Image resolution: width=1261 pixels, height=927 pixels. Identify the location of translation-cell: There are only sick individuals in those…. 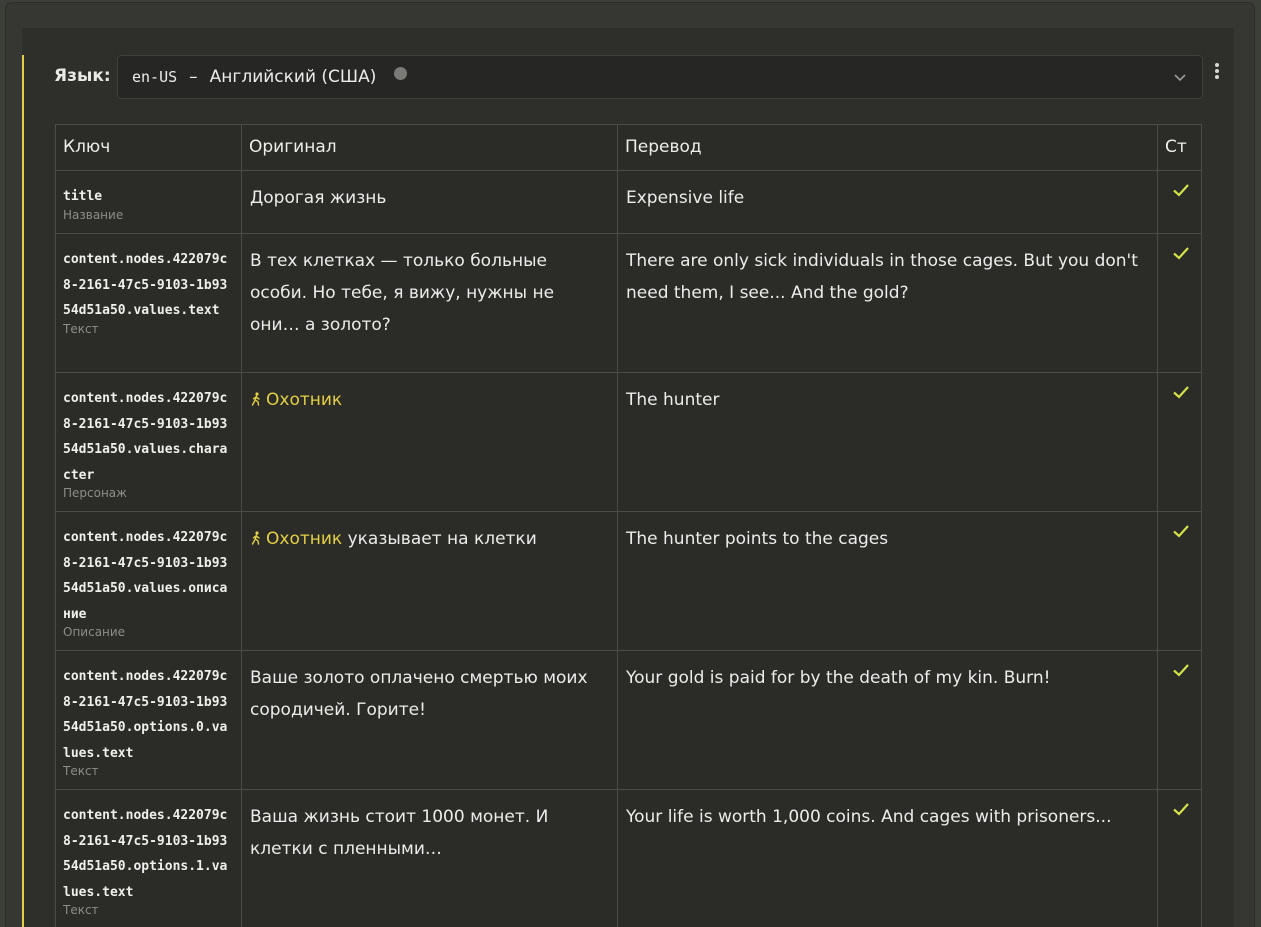
(887, 303).